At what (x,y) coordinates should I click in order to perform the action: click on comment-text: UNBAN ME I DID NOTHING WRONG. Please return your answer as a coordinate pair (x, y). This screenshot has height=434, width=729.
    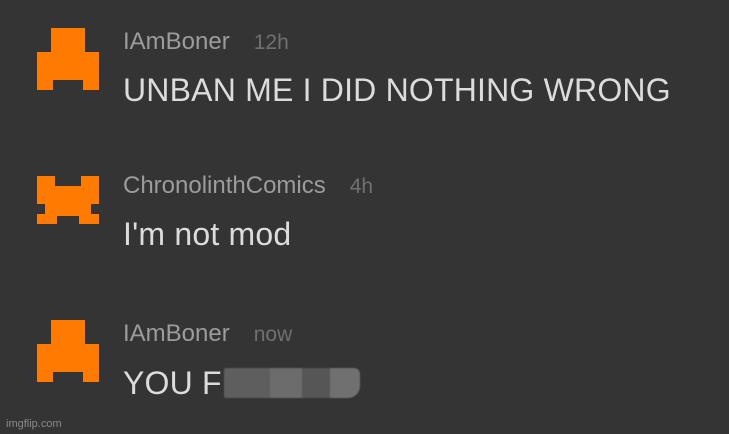
    Looking at the image, I should click on (397, 90).